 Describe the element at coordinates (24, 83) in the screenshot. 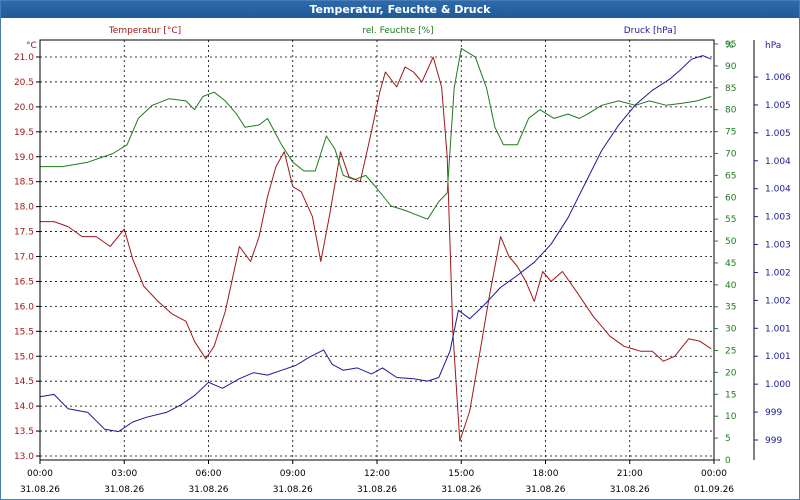

I see `temperature-tick-label: 20.5` at that location.